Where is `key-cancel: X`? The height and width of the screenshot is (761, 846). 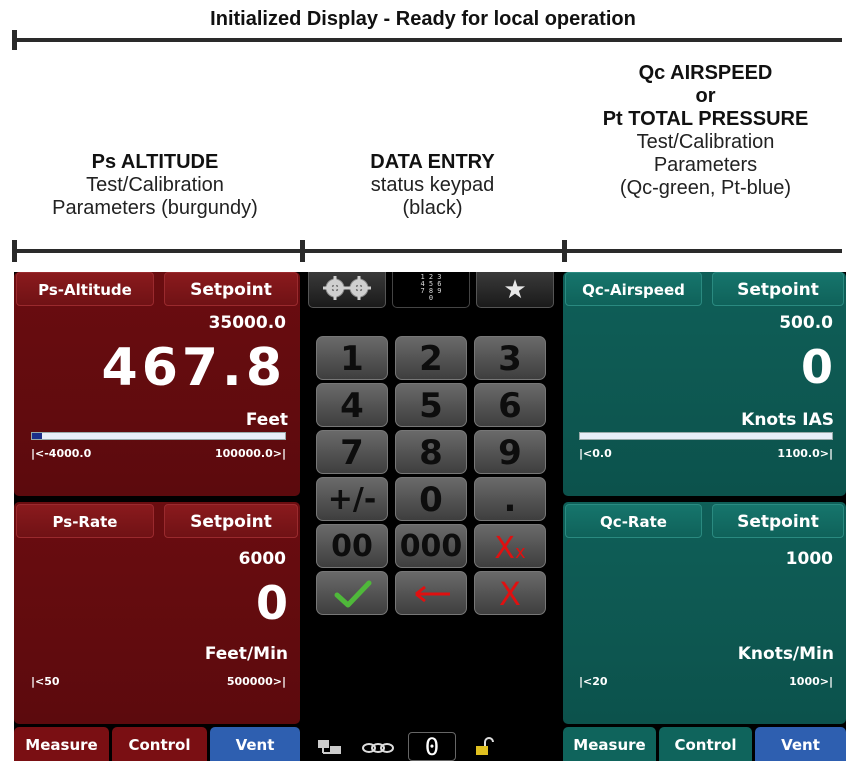
key-cancel: X is located at coordinates (510, 593).